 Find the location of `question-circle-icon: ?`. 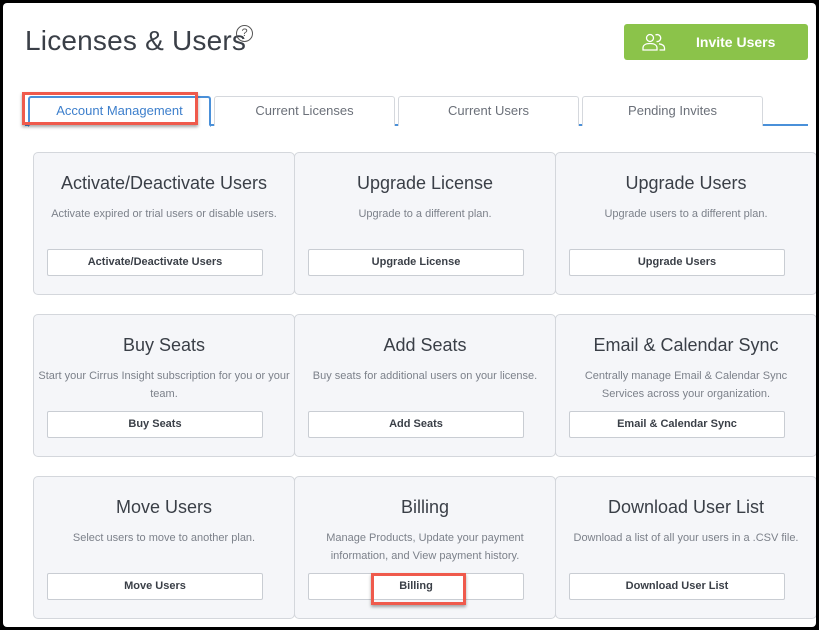

question-circle-icon: ? is located at coordinates (244, 33).